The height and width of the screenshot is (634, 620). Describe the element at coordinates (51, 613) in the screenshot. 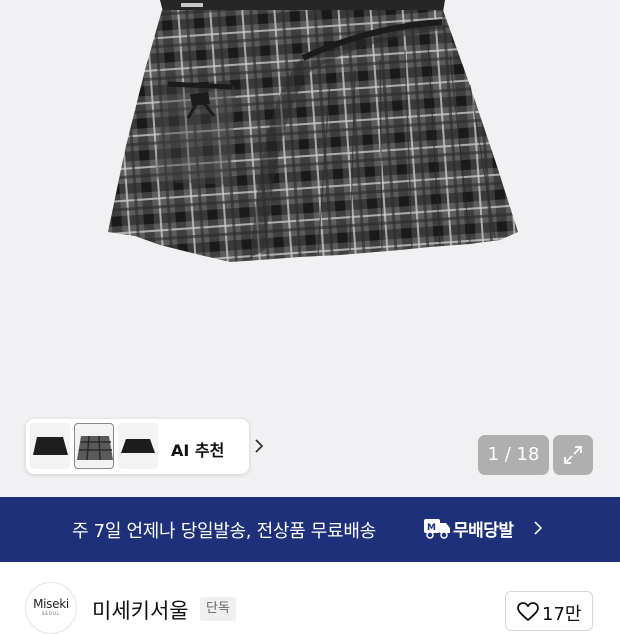

I see `brand-logo-subtext: SEOUL` at that location.